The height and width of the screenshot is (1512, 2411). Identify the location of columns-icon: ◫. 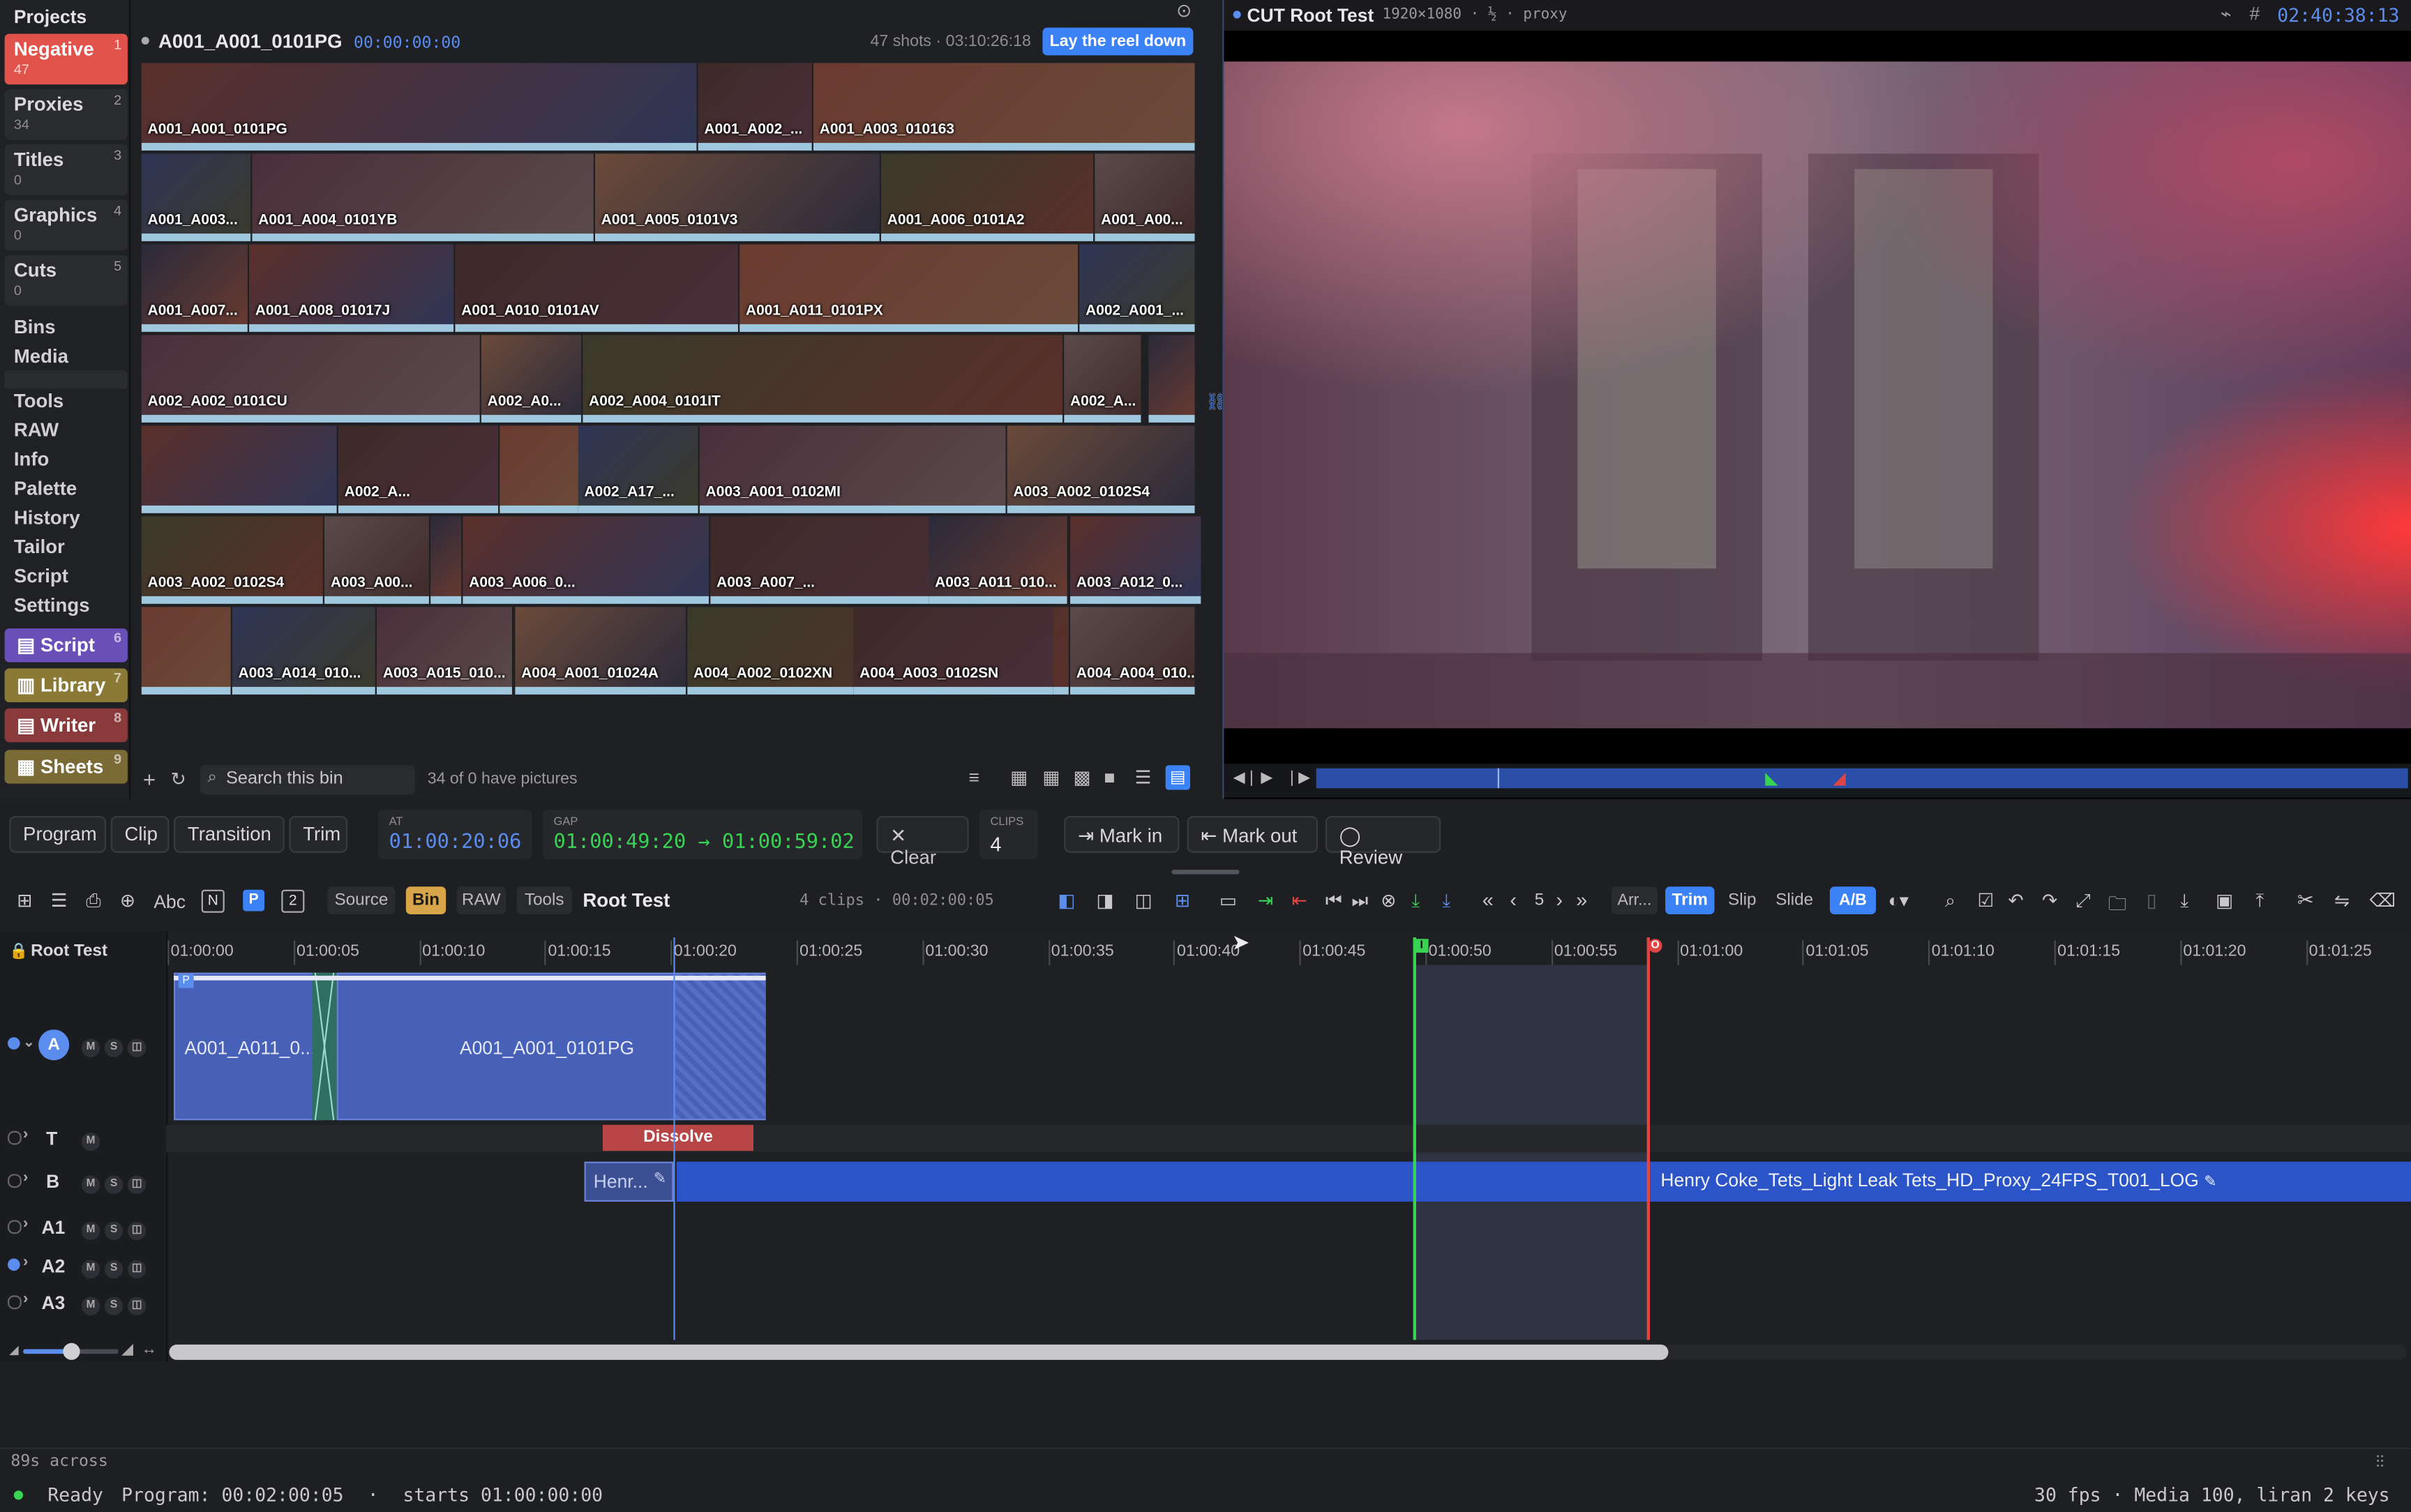
(1143, 901).